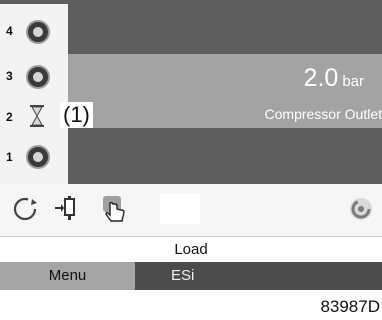 Image resolution: width=382 pixels, height=320 pixels. What do you see at coordinates (180, 209) in the screenshot?
I see `blank-slot` at bounding box center [180, 209].